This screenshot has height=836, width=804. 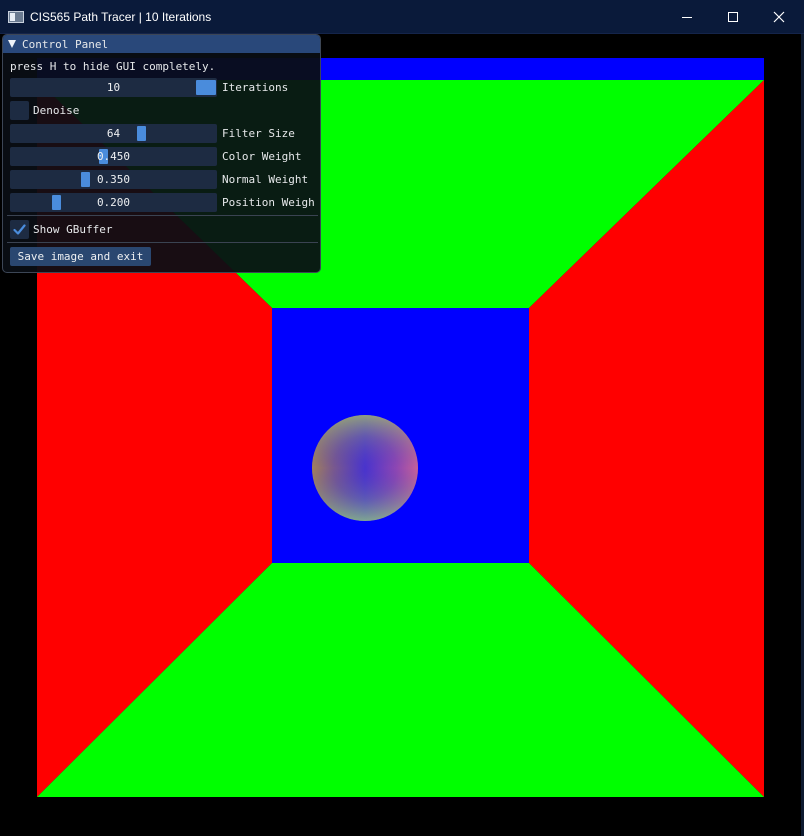 I want to click on panel-header: Control Panel, so click(x=161, y=44).